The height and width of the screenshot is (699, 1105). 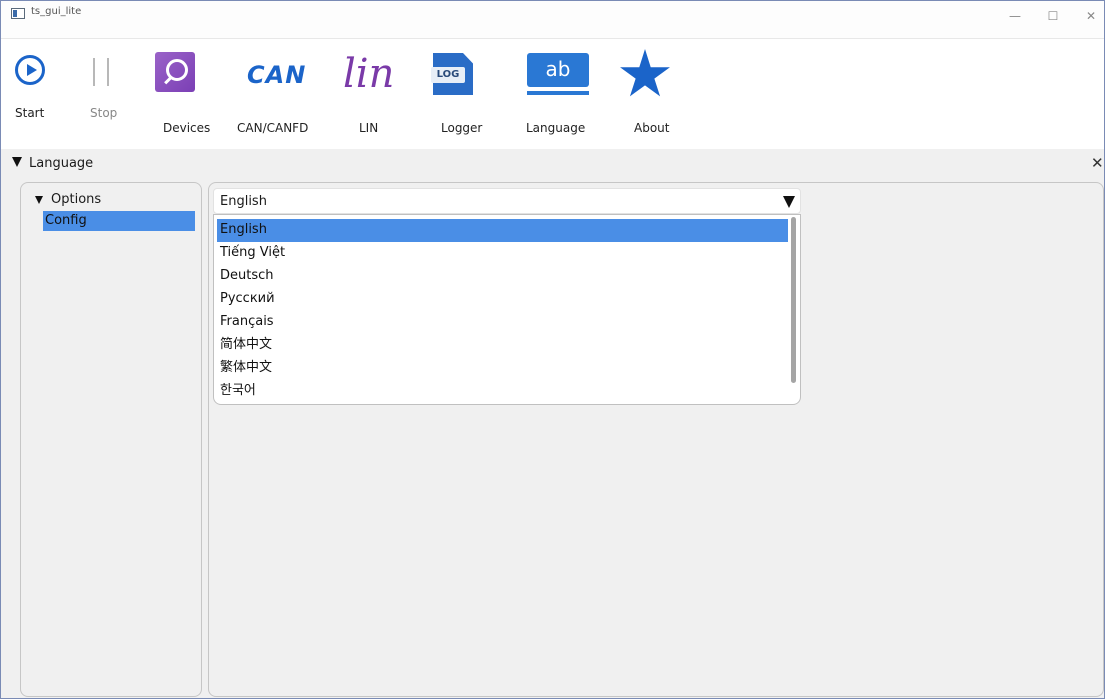 What do you see at coordinates (448, 75) in the screenshot?
I see `log-tag: LOG` at bounding box center [448, 75].